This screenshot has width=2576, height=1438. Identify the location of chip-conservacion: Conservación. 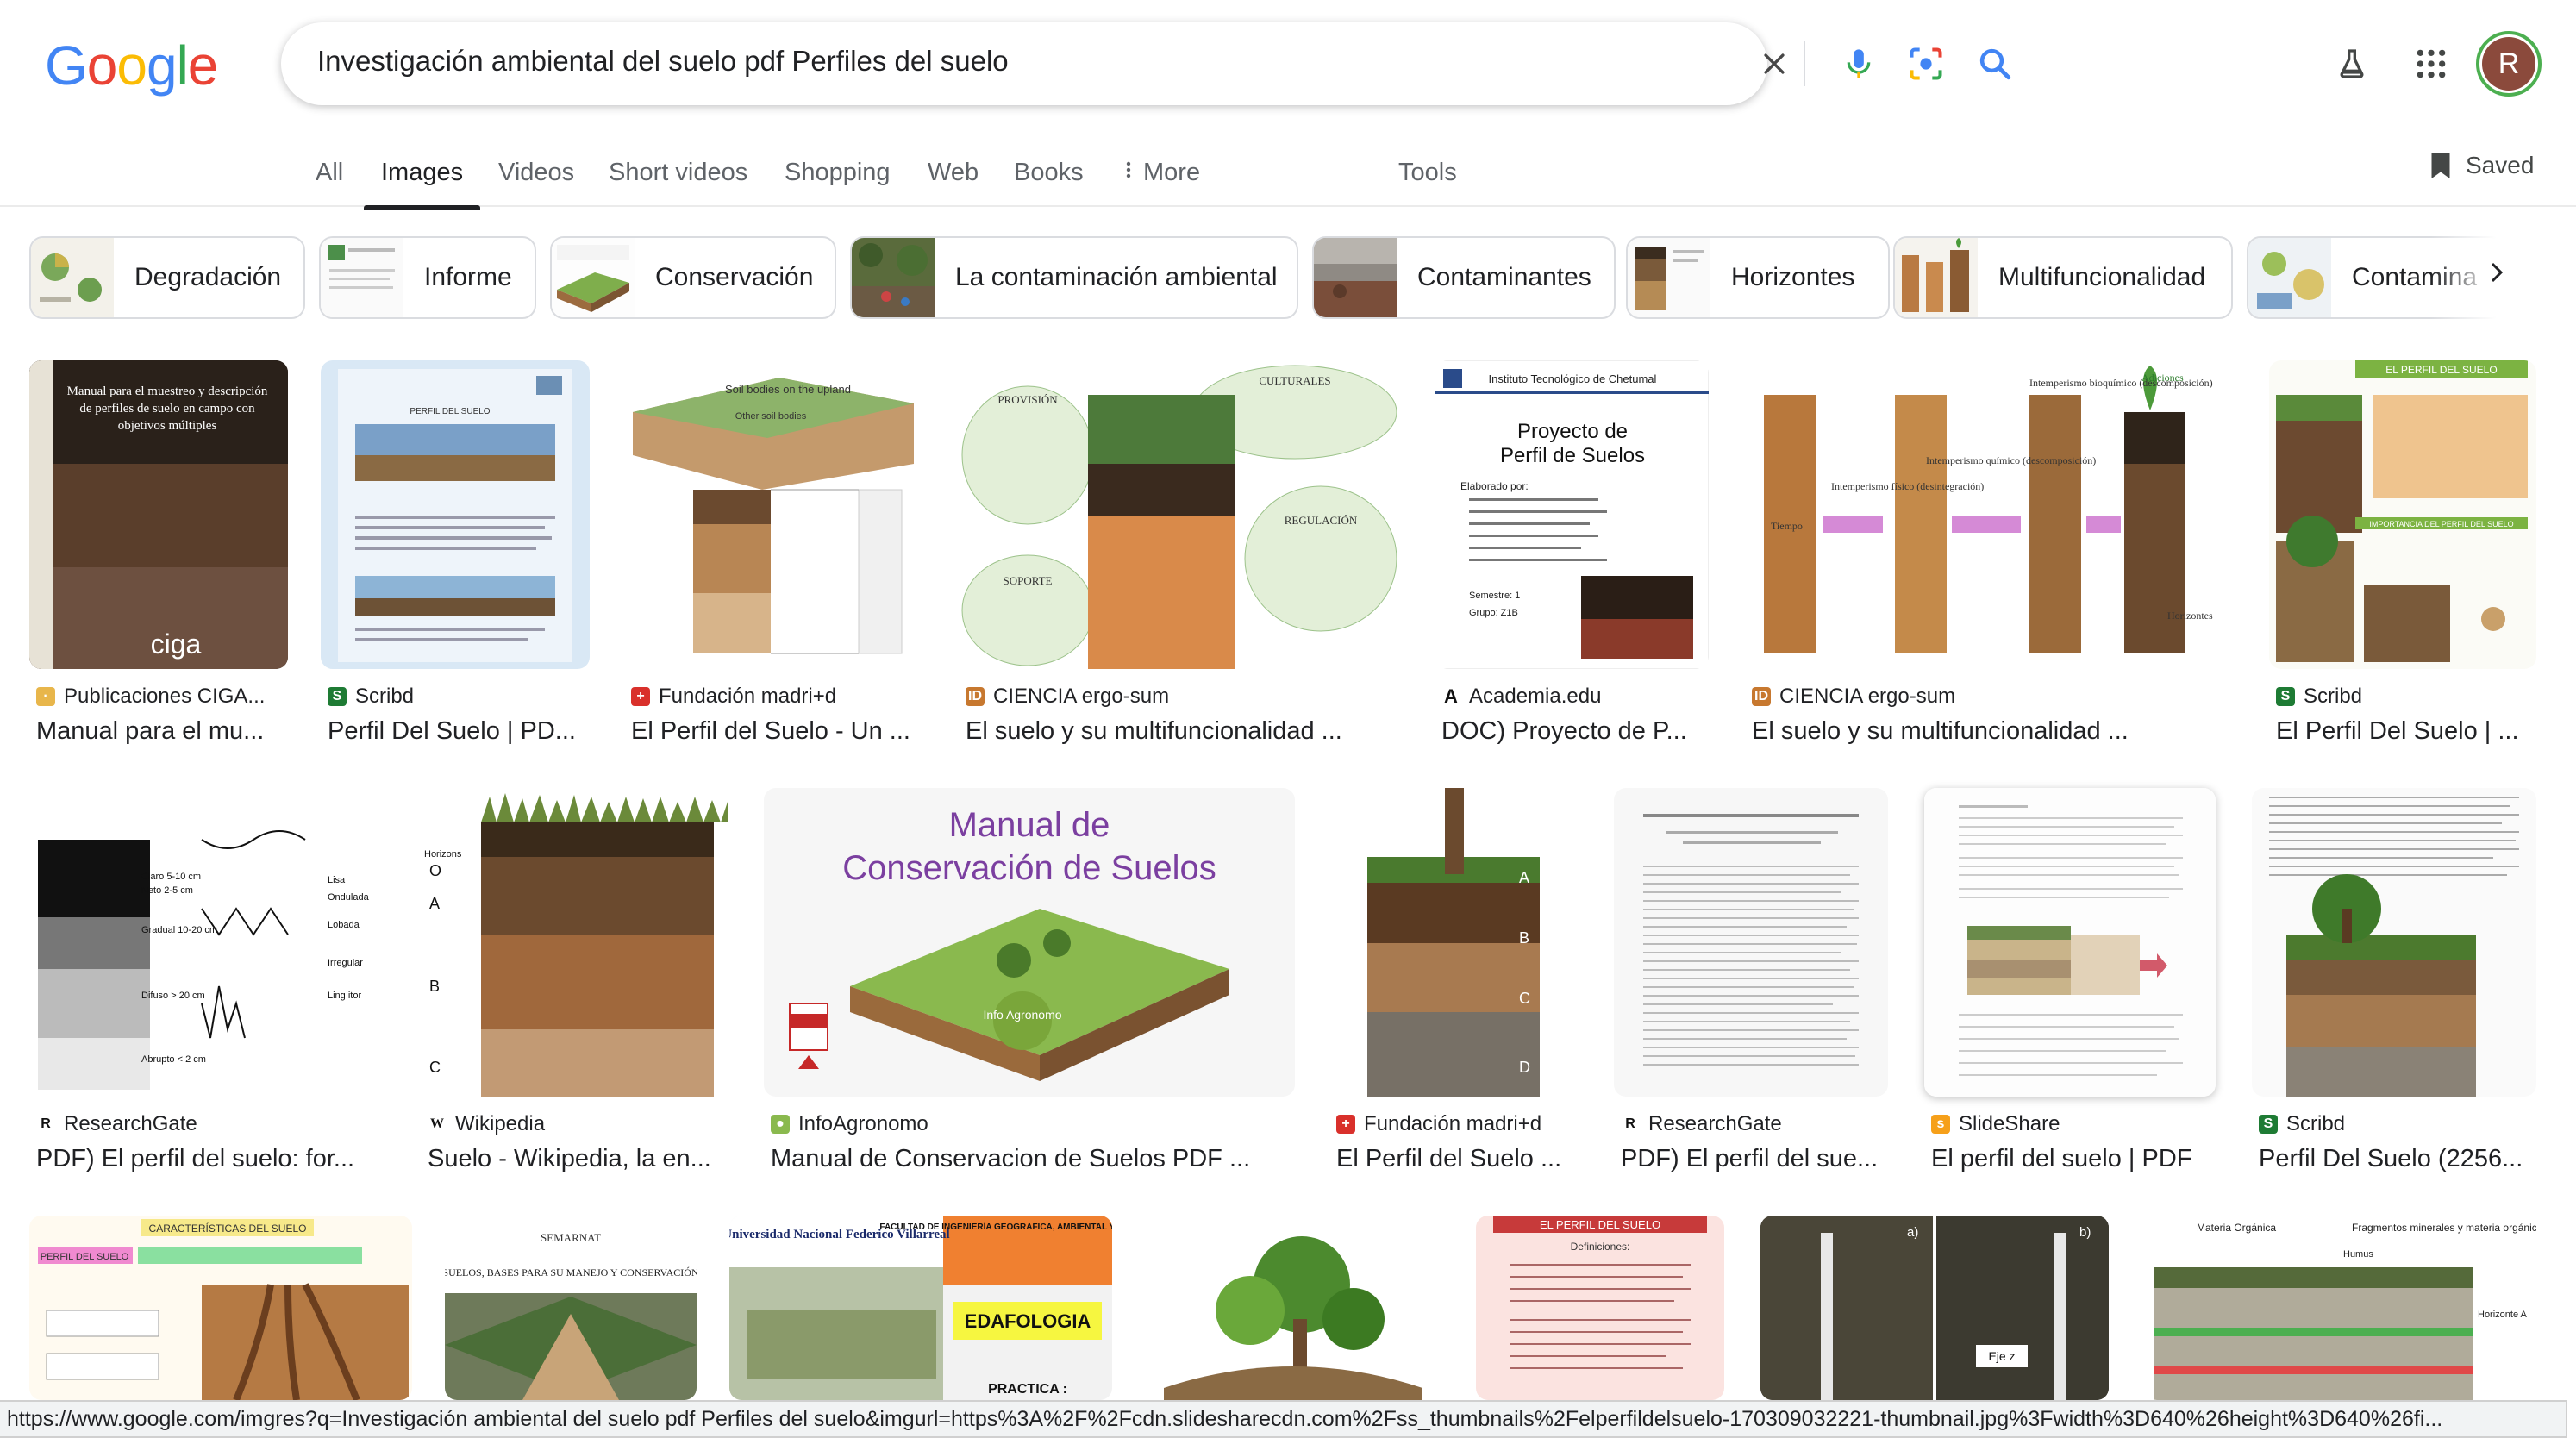
(693, 277).